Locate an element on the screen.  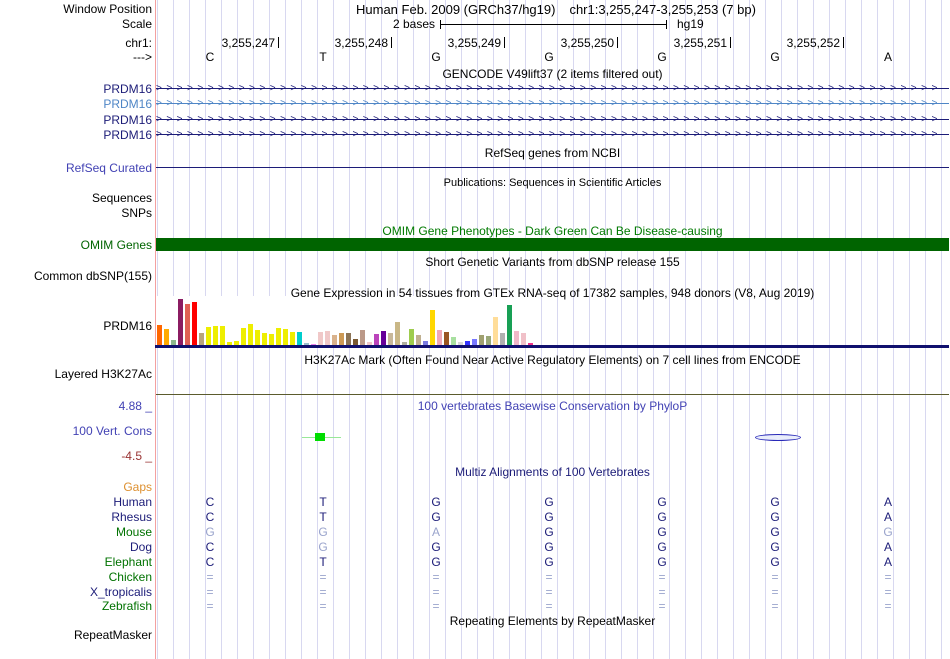
species-label: Chicken is located at coordinates (76, 577).